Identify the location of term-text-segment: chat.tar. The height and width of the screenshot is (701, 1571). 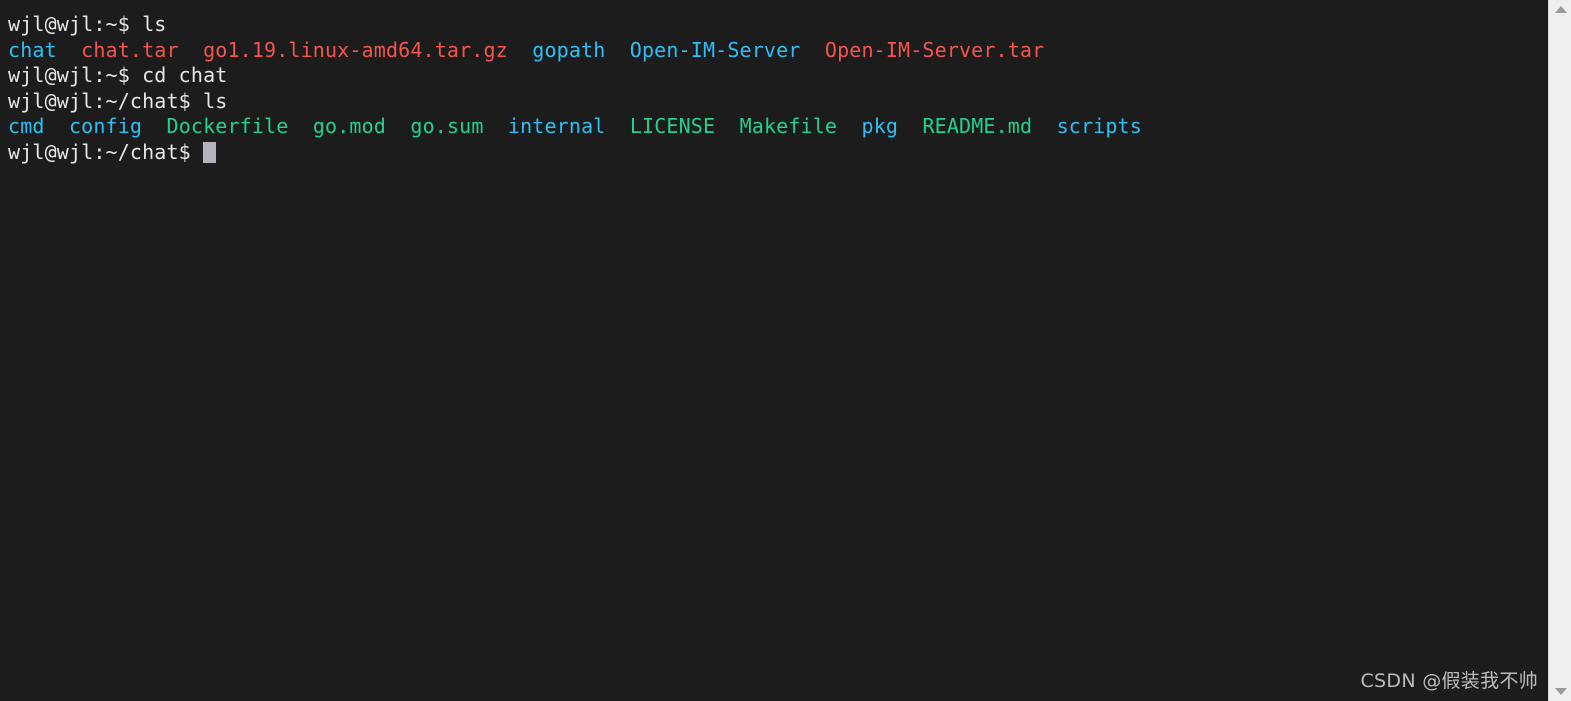
(130, 49).